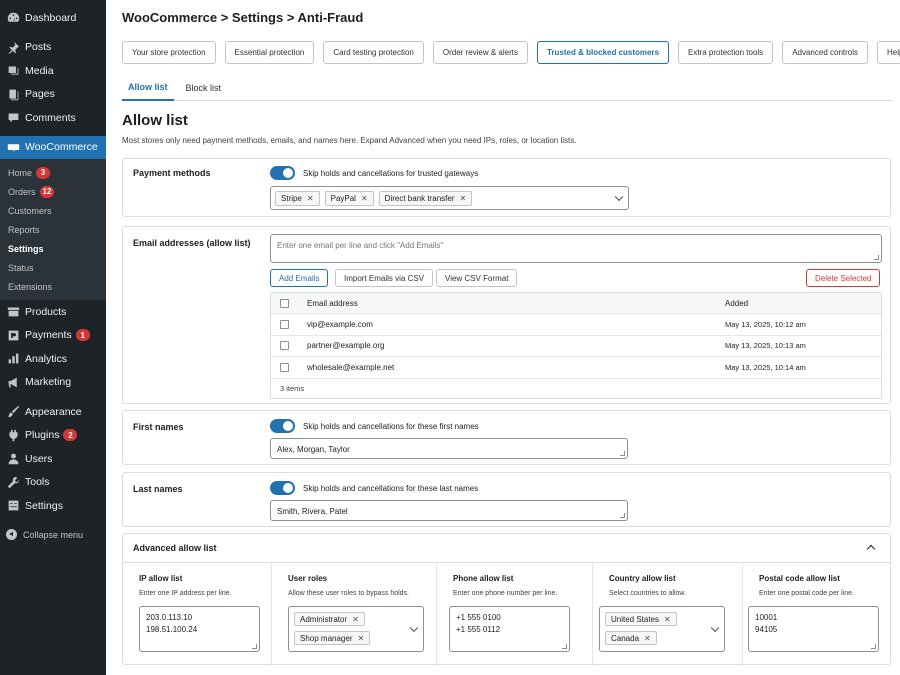  I want to click on tab-your-store-protection: Your store protection, so click(169, 52).